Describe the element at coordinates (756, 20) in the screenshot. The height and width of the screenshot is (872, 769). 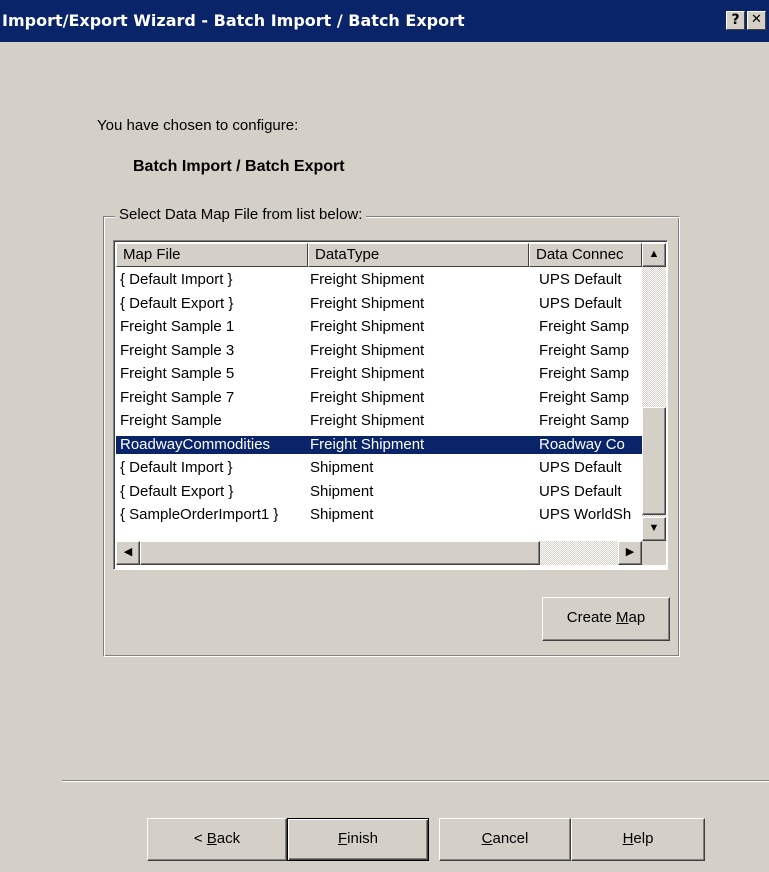
I see `close-title-button: ✕` at that location.